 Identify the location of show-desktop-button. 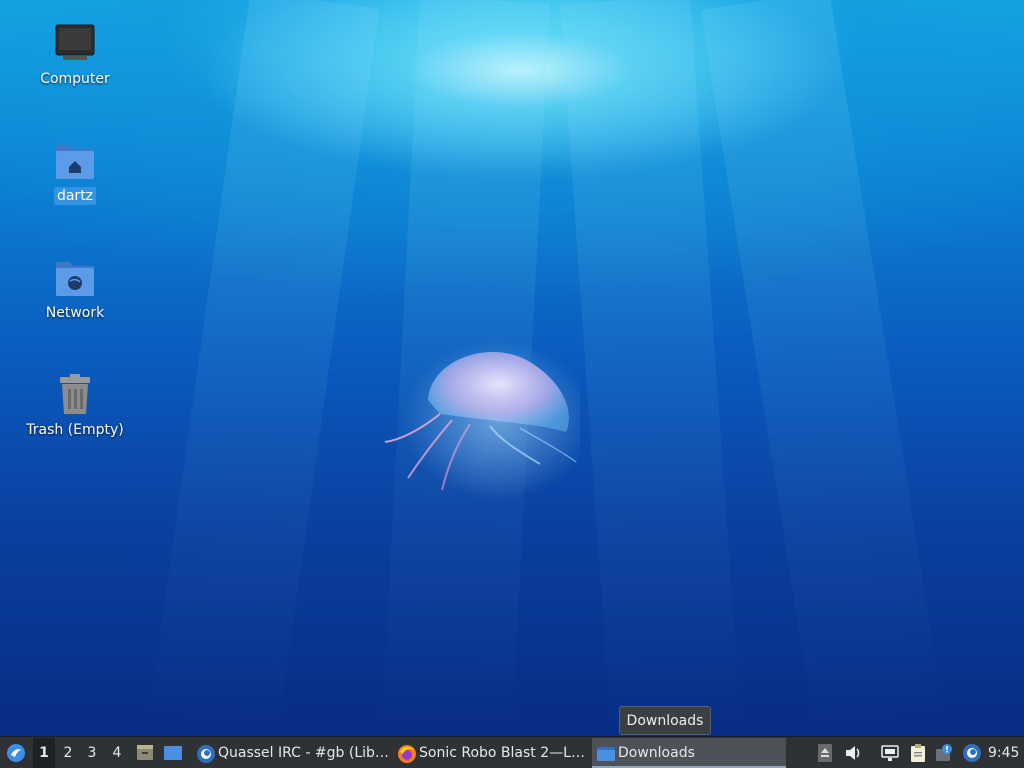
(173, 753).